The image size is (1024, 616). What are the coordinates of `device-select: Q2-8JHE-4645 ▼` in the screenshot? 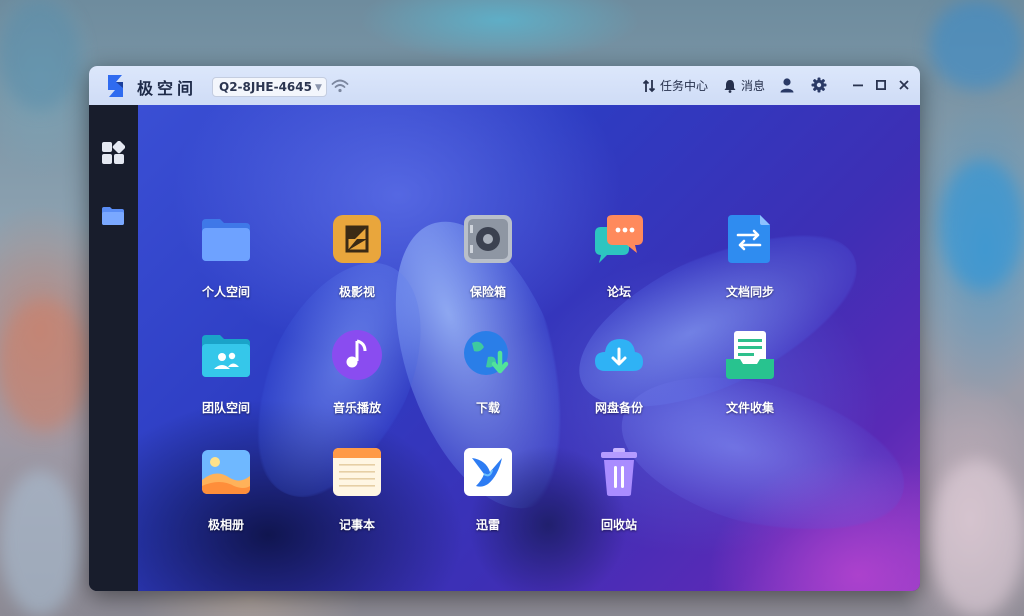 It's located at (269, 87).